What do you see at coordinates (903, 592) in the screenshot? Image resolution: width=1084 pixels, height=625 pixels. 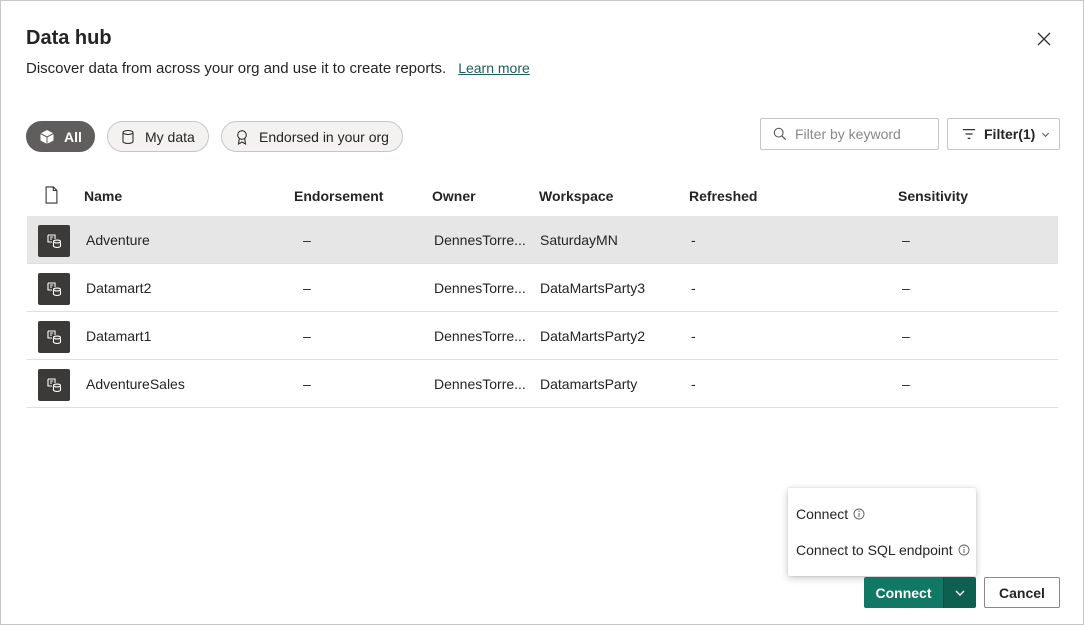 I see `connect-button: Connect` at bounding box center [903, 592].